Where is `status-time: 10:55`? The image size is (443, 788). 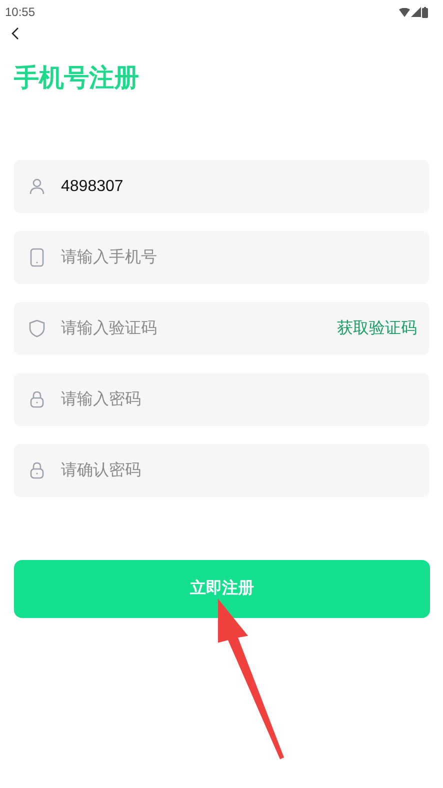 status-time: 10:55 is located at coordinates (20, 12).